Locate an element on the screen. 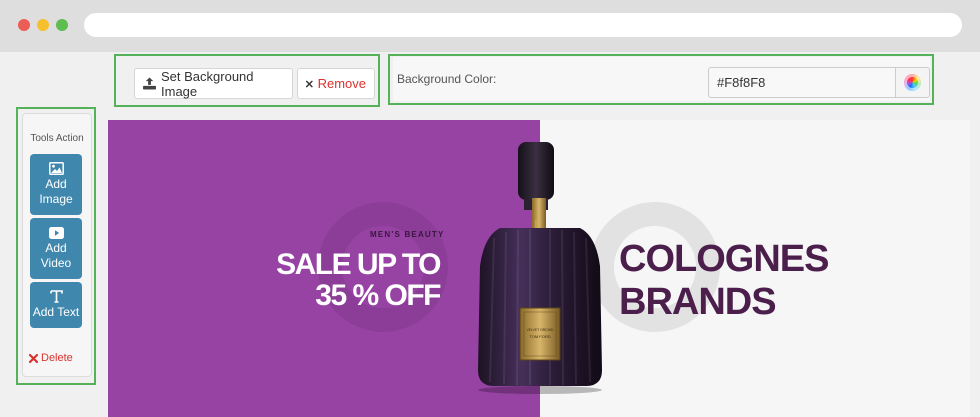 Image resolution: width=980 pixels, height=417 pixels. brand-line-2: BRANDS is located at coordinates (698, 302).